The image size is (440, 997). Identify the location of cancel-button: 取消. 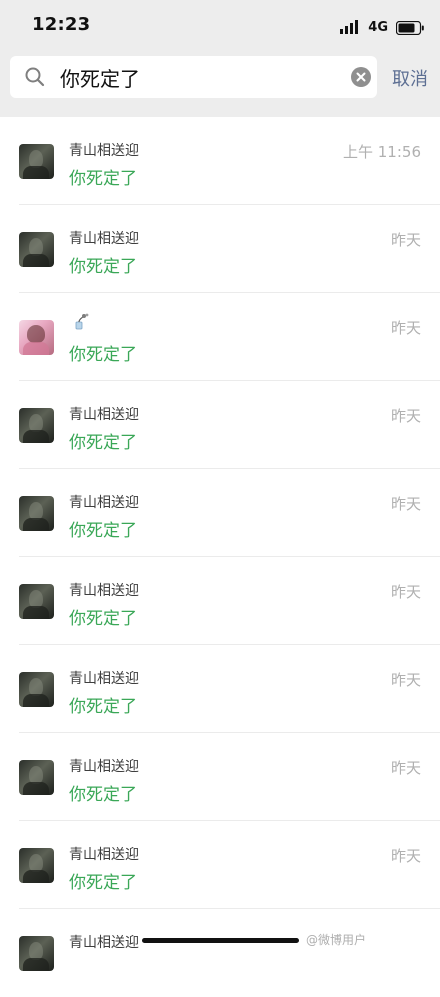
(410, 78).